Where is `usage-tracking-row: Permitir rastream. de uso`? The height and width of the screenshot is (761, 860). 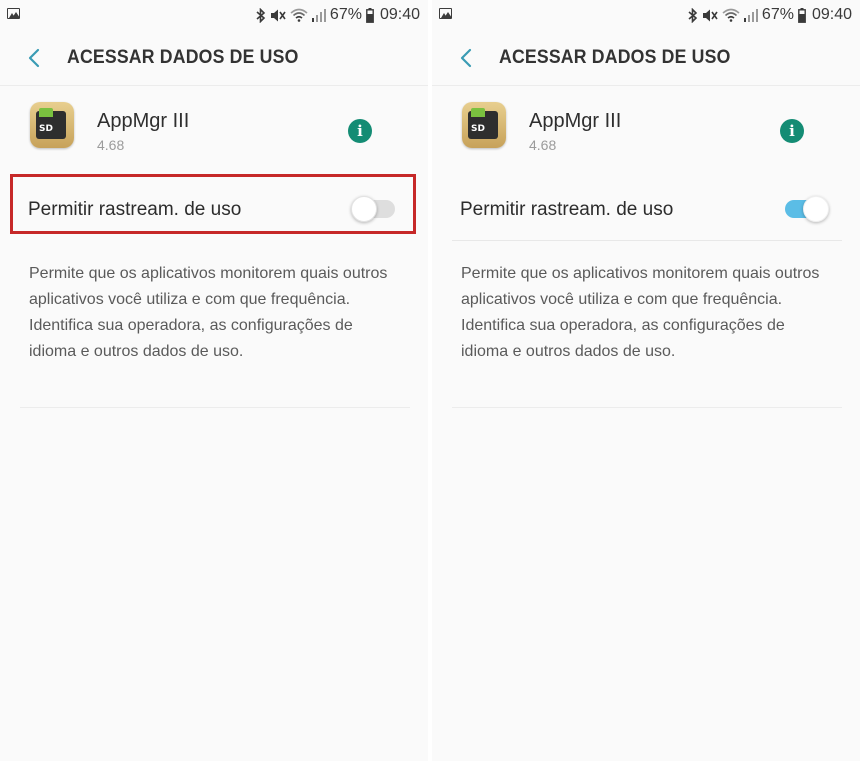
usage-tracking-row: Permitir rastream. de uso is located at coordinates (646, 209).